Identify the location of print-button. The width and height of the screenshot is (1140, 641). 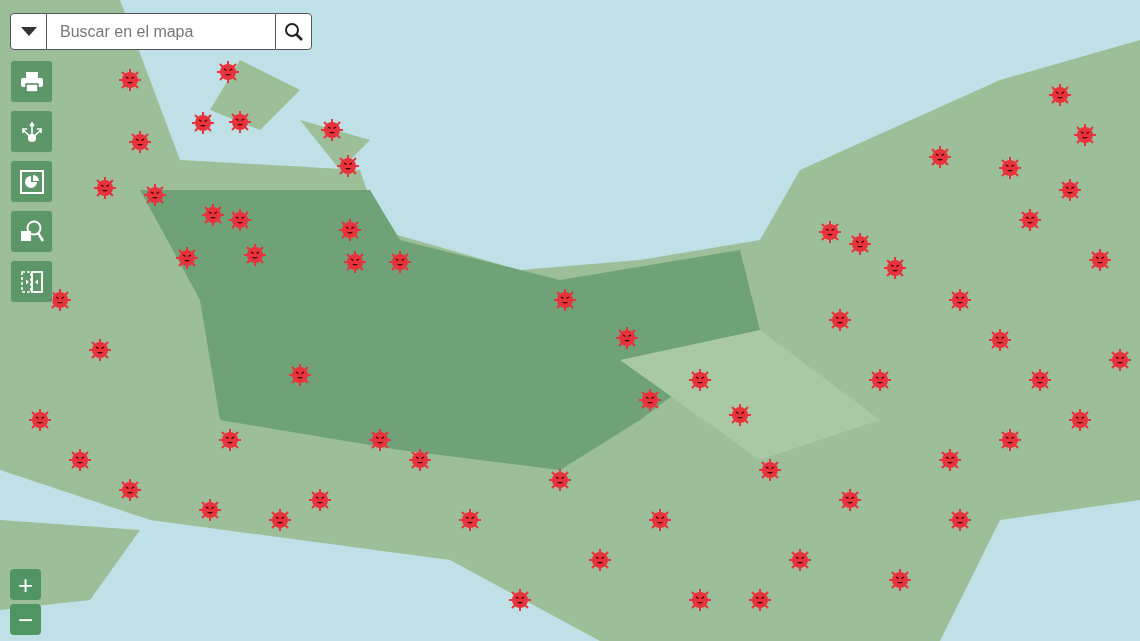
(31, 81).